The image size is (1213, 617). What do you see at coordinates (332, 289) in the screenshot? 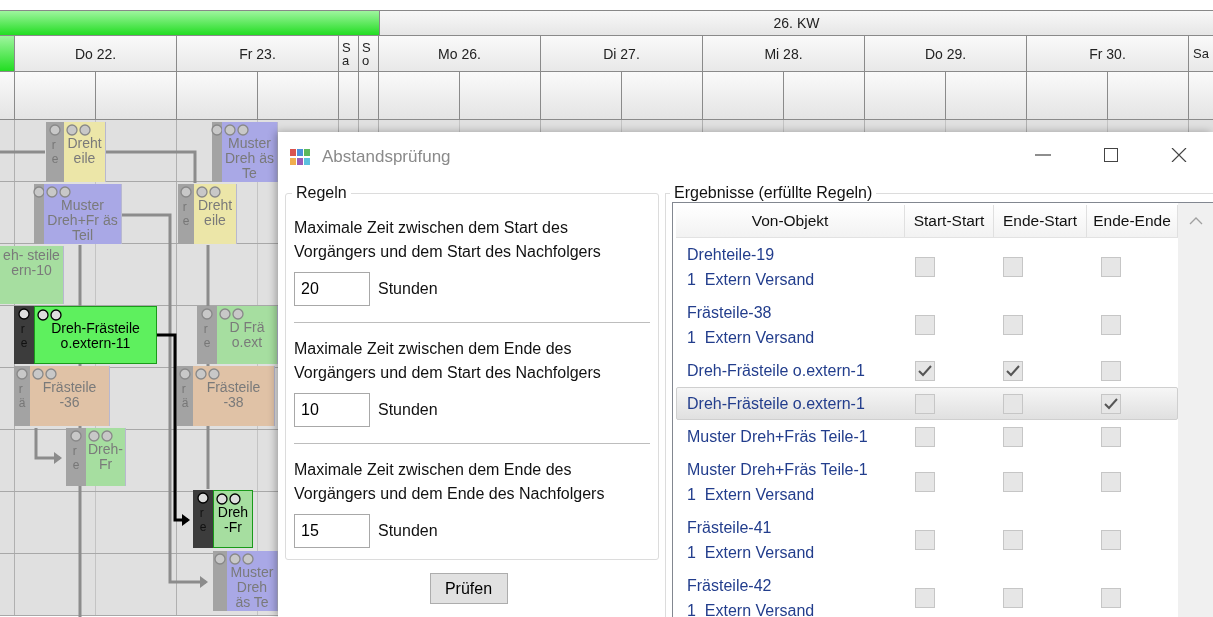
I see `hours-field: 20` at bounding box center [332, 289].